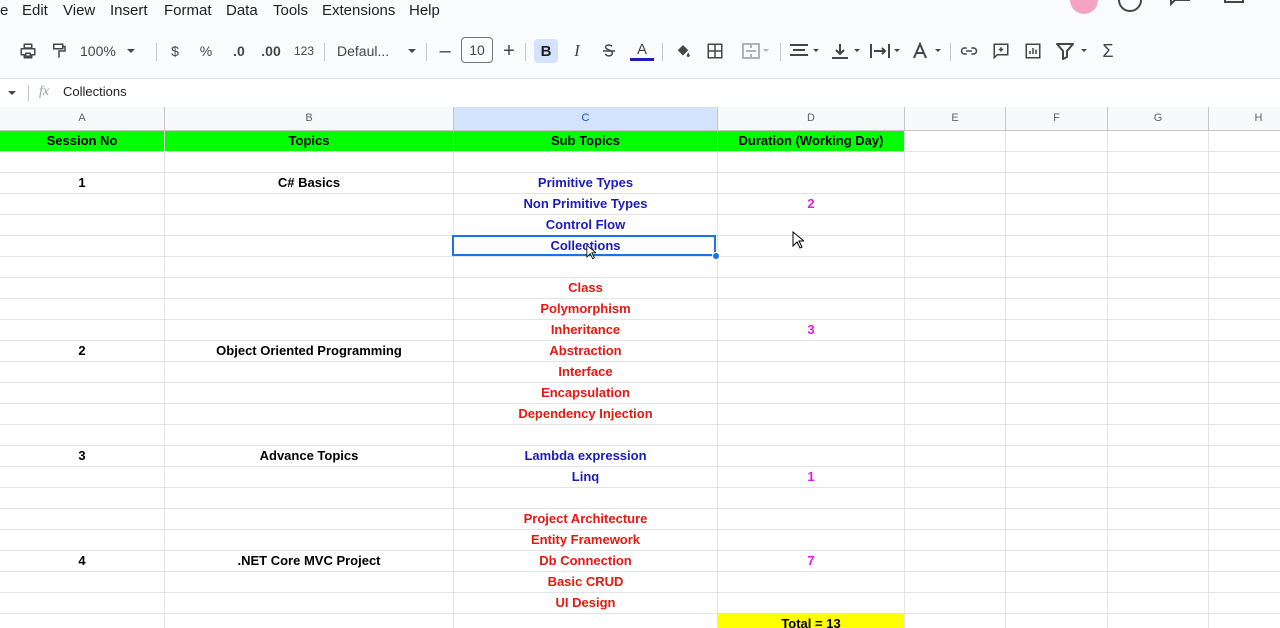  What do you see at coordinates (28, 51) in the screenshot?
I see `print-icon` at bounding box center [28, 51].